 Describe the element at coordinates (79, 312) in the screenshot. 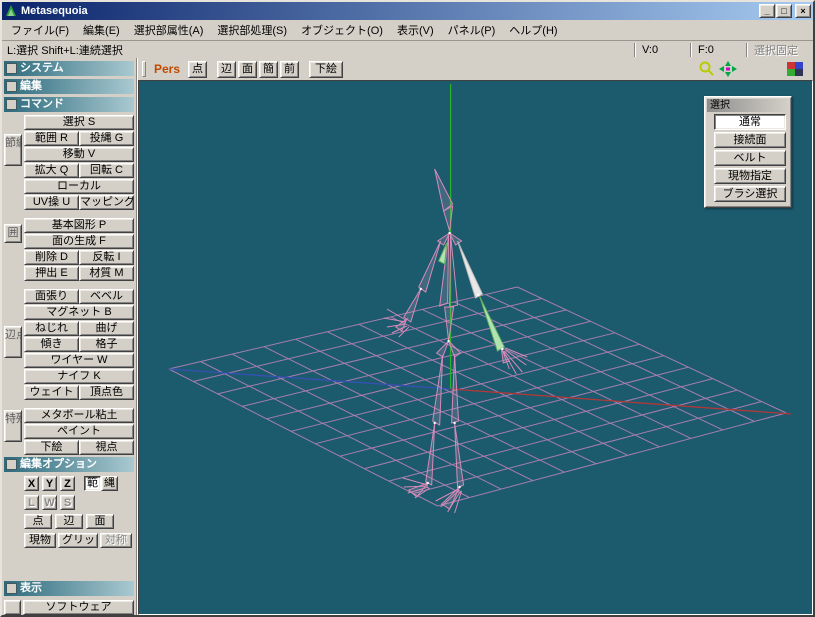

I see `cmd-magnet-button: マグネット B` at that location.